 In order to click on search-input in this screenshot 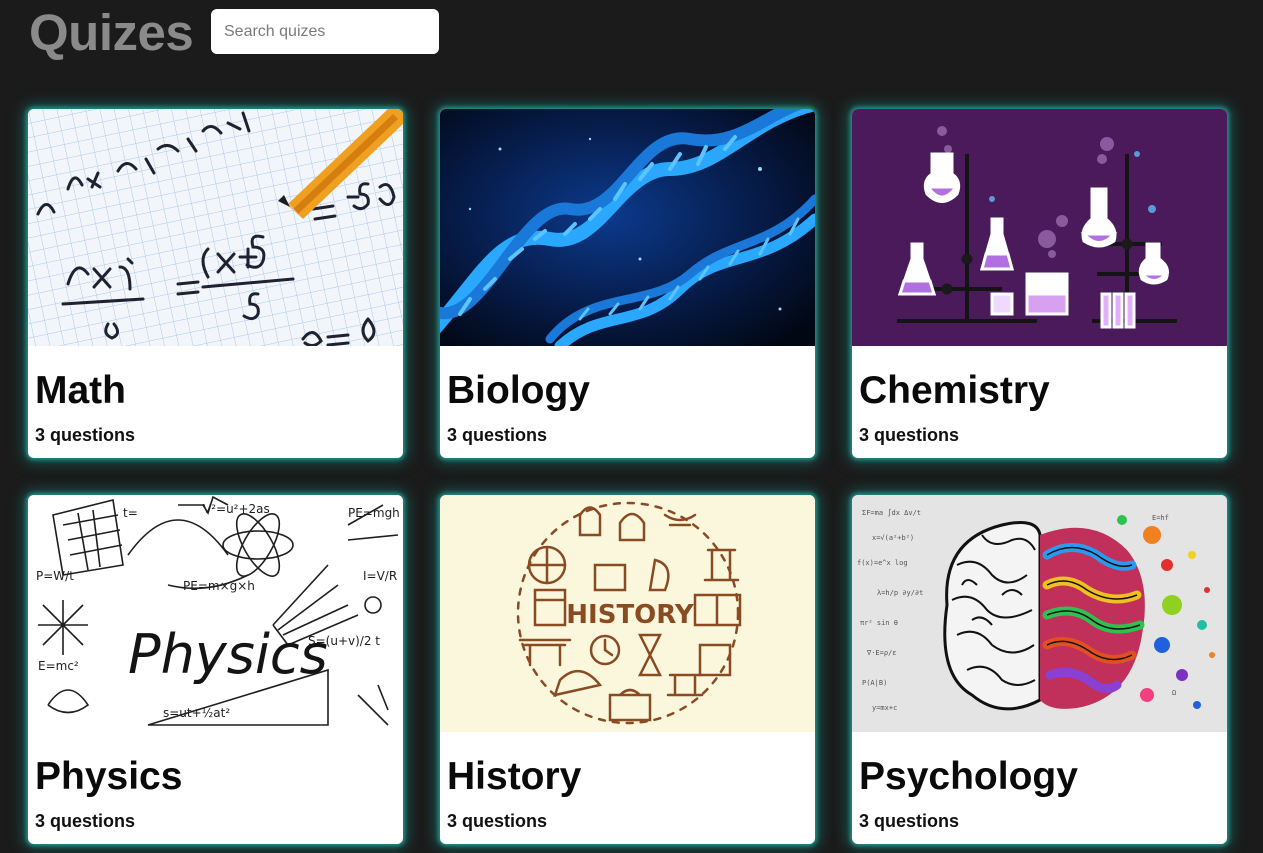, I will do `click(325, 31)`.